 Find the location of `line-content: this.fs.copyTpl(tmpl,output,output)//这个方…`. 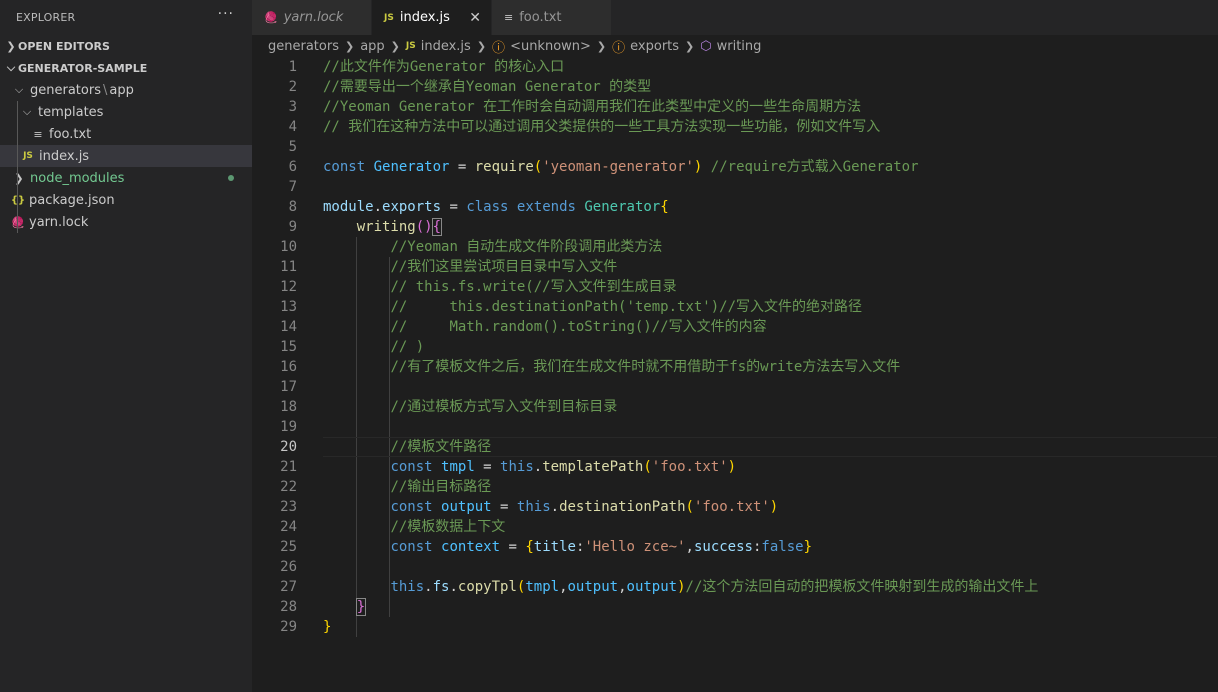

line-content: this.fs.copyTpl(tmpl,output,output)//这个方… is located at coordinates (680, 587).